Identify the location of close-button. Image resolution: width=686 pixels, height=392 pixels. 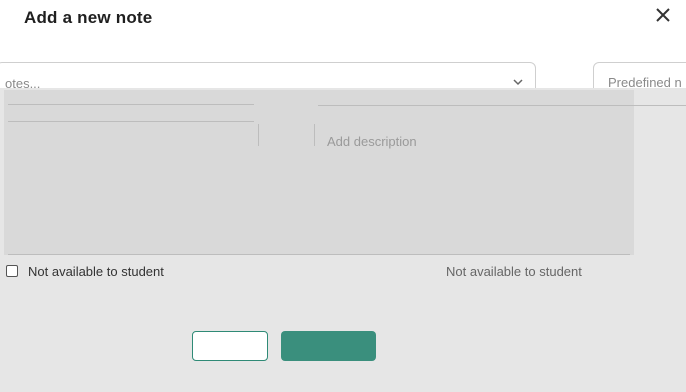
(663, 15).